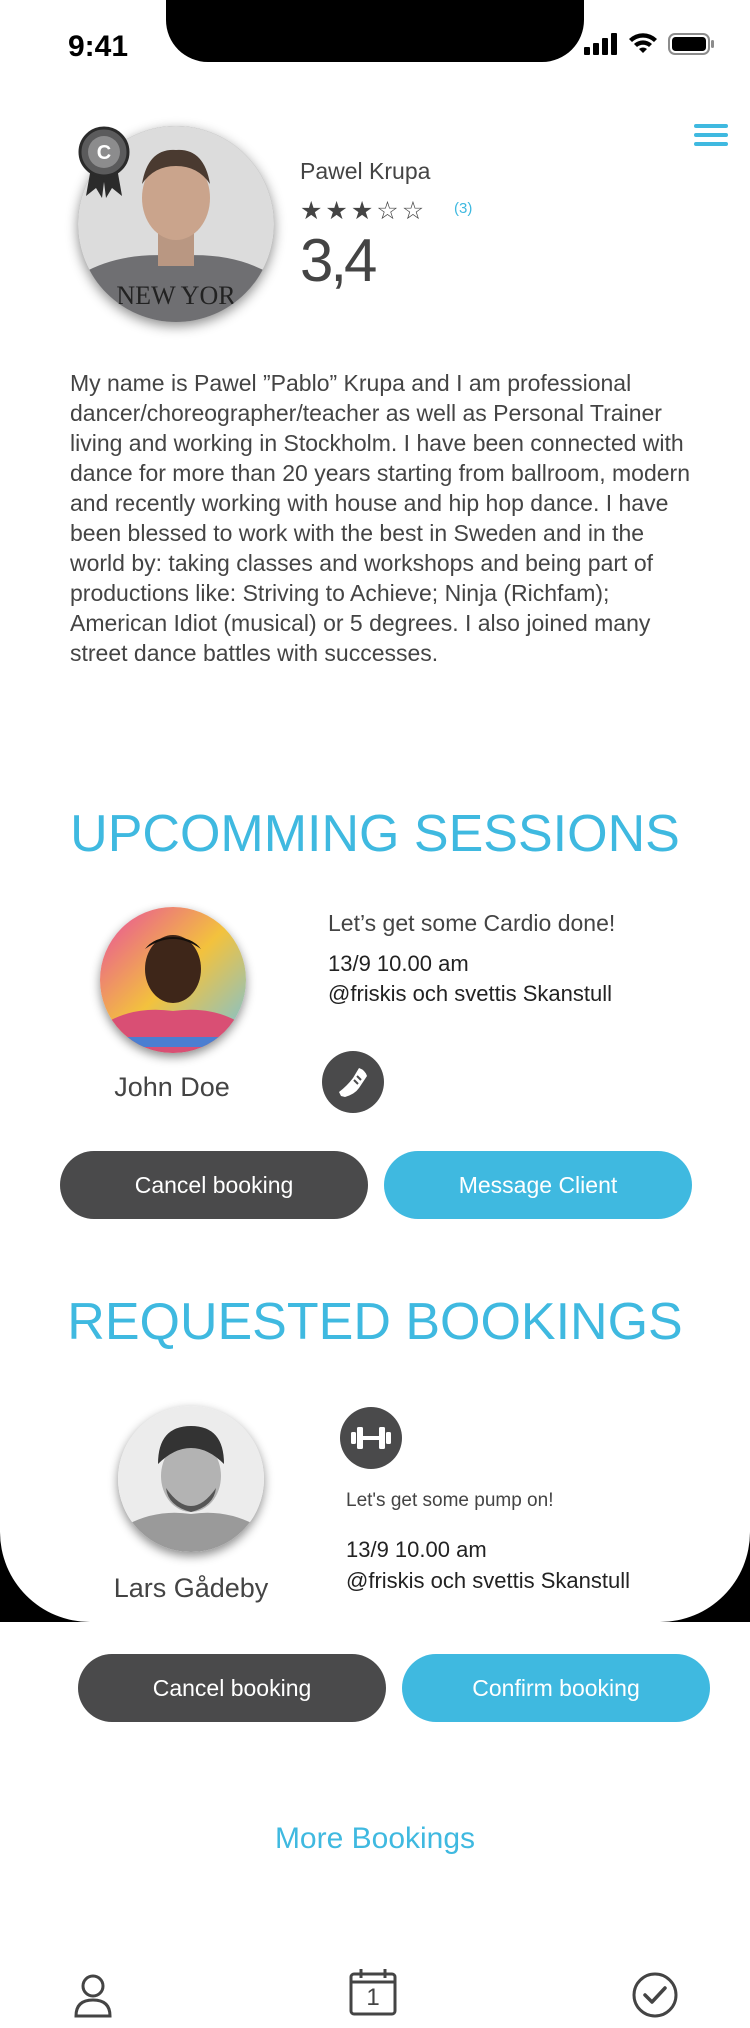 Image resolution: width=750 pixels, height=2028 pixels. What do you see at coordinates (375, 1322) in the screenshot?
I see `requested-bookings-title: REQUESTED BOOKINGS` at bounding box center [375, 1322].